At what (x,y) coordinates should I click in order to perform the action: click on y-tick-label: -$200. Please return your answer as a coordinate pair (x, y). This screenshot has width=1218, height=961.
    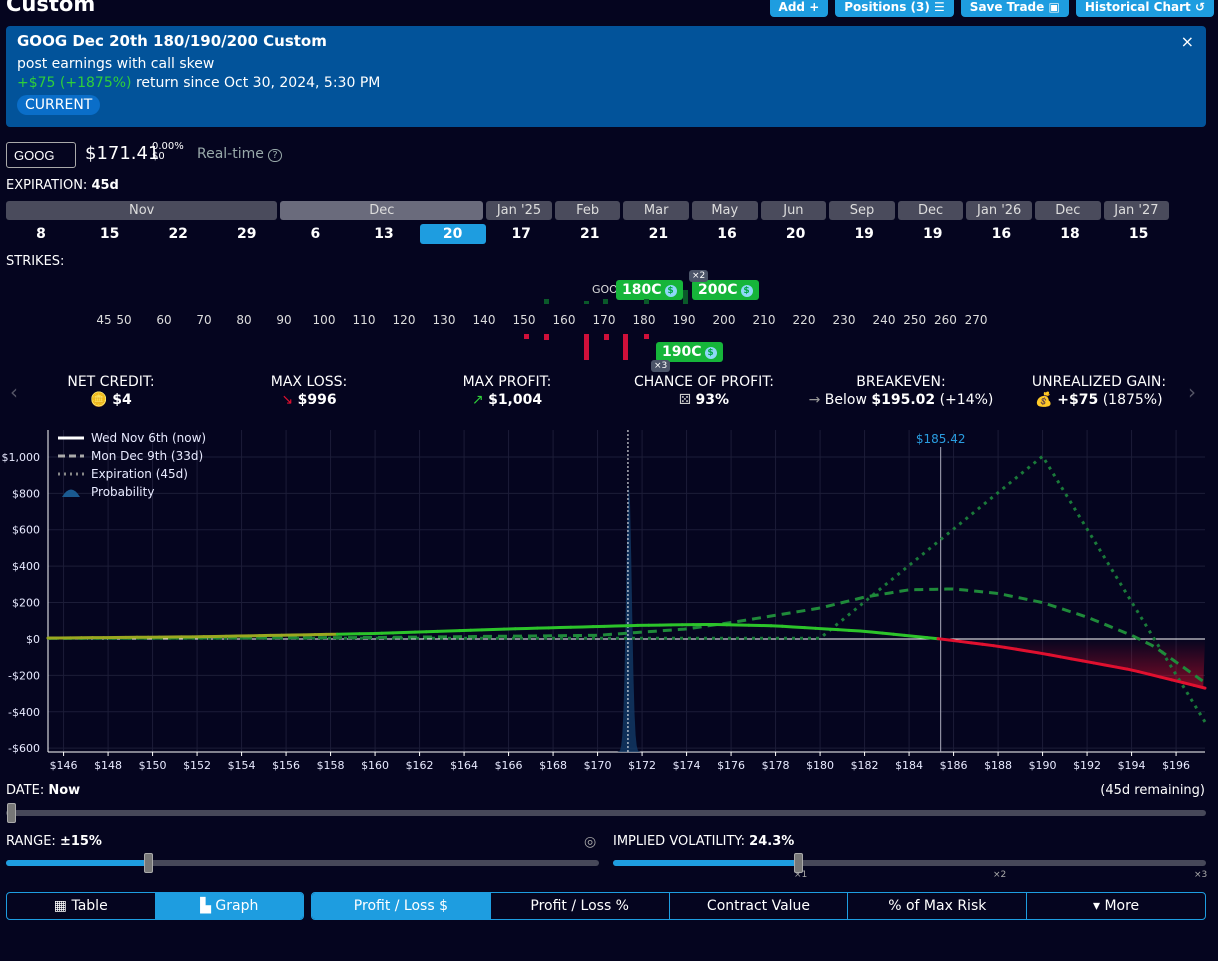
    Looking at the image, I should click on (24, 675).